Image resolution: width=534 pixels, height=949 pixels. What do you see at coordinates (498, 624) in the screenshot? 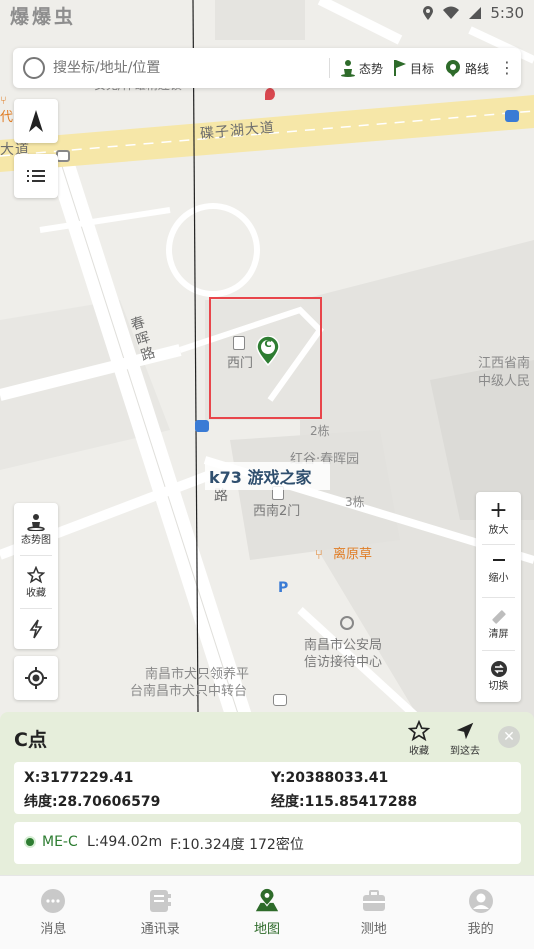
I see `clear-screen-button: 清屏` at bounding box center [498, 624].